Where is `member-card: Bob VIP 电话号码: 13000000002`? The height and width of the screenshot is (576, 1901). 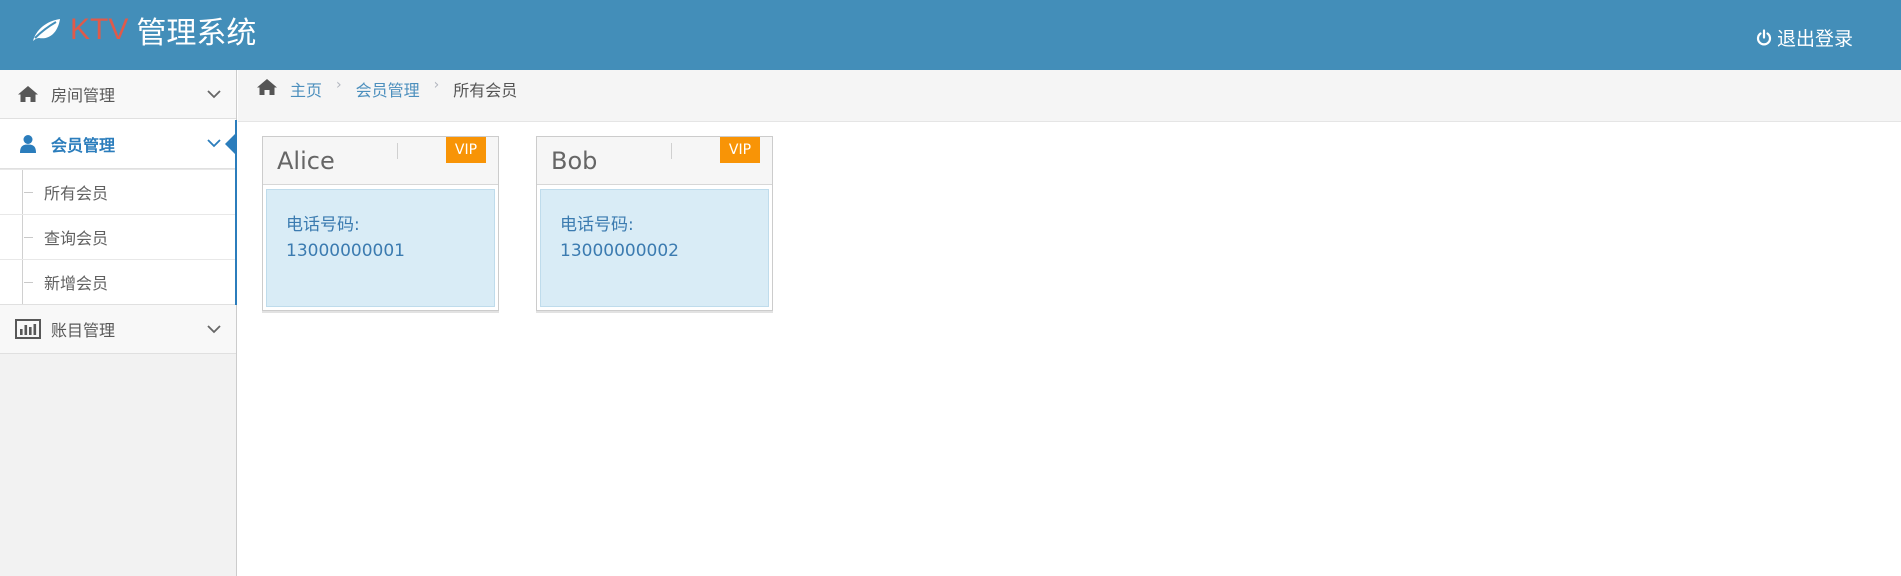 member-card: Bob VIP 电话号码: 13000000002 is located at coordinates (654, 223).